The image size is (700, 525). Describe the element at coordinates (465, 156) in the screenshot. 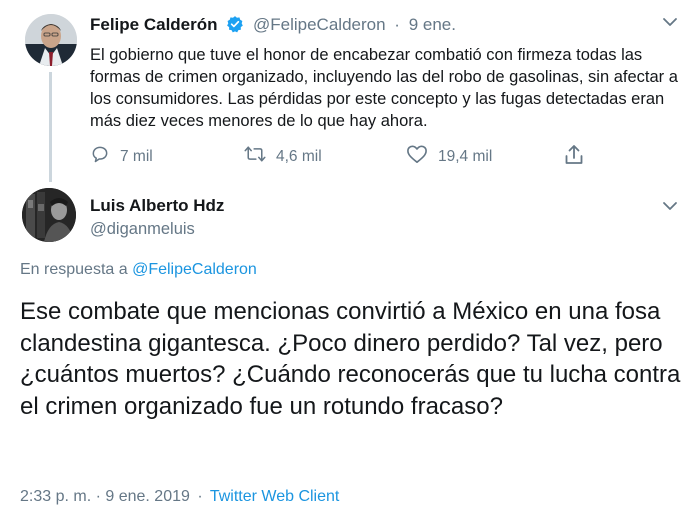

I see `like-count: 19,4 mil` at that location.